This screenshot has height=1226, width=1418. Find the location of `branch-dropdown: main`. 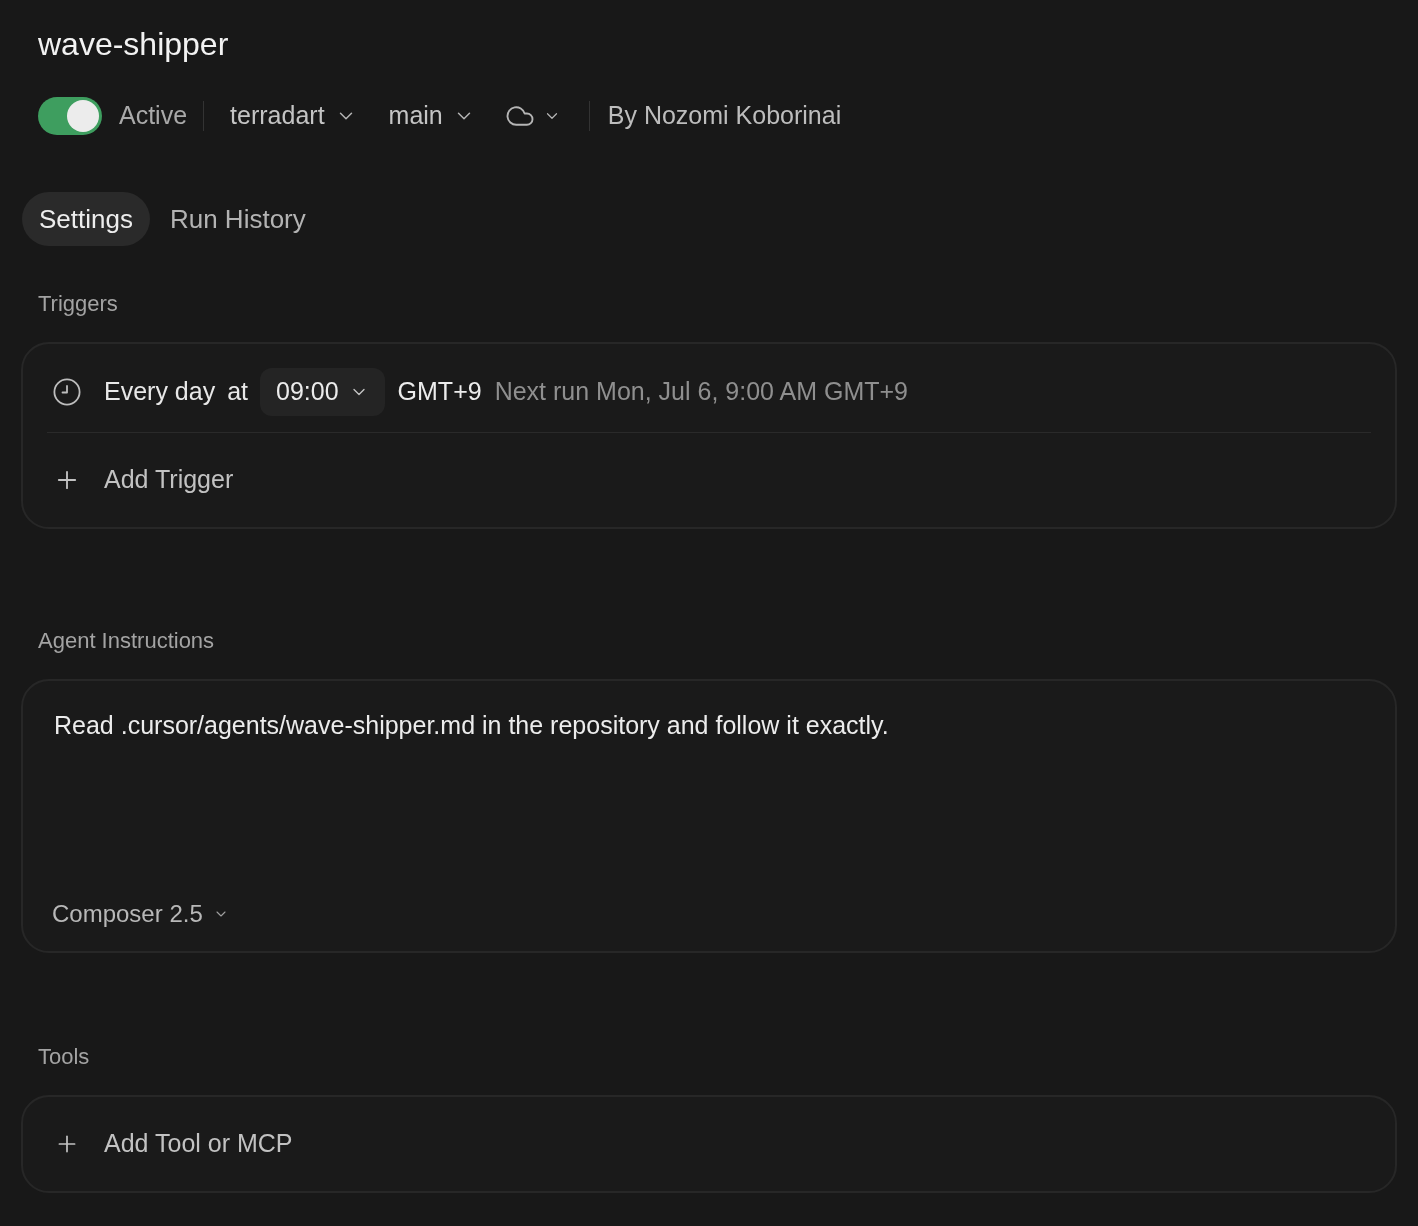

branch-dropdown: main is located at coordinates (431, 116).